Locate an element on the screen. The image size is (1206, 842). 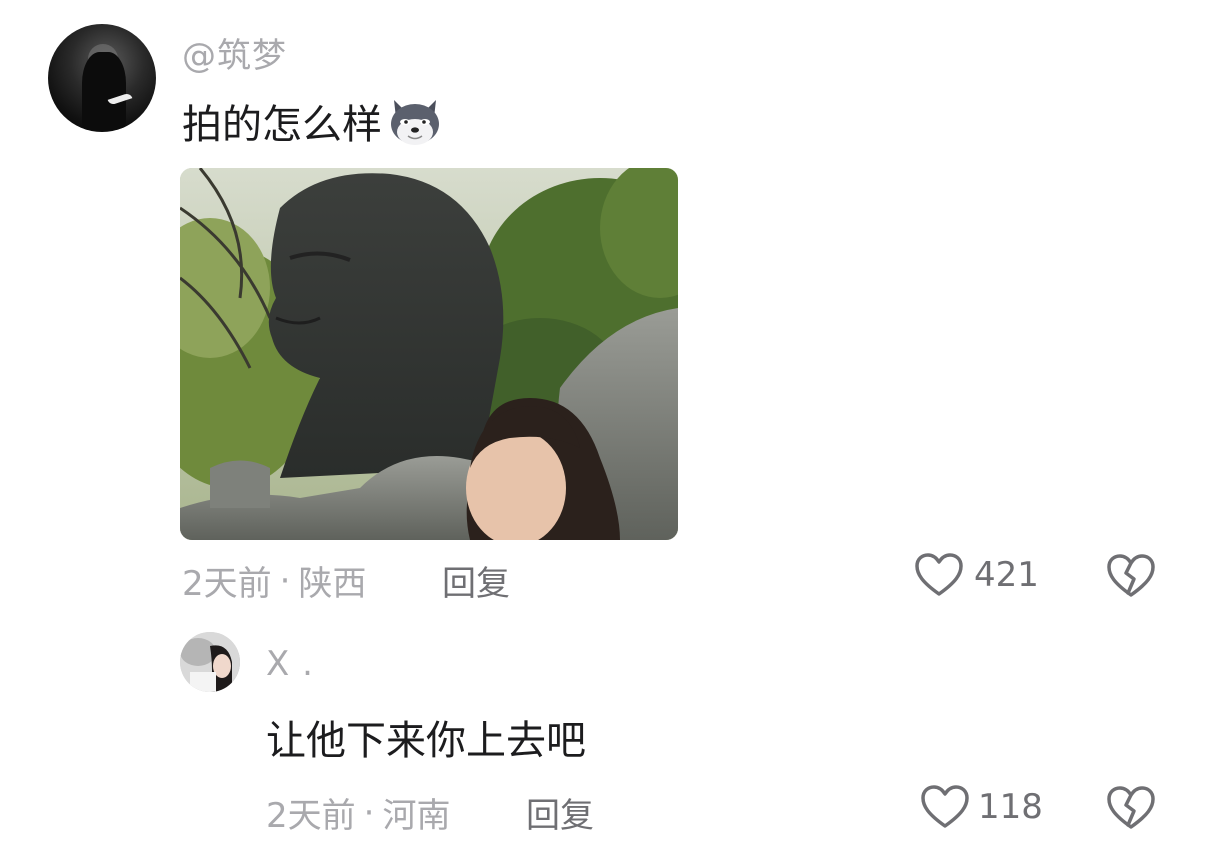
replier-username: X . is located at coordinates (290, 664).